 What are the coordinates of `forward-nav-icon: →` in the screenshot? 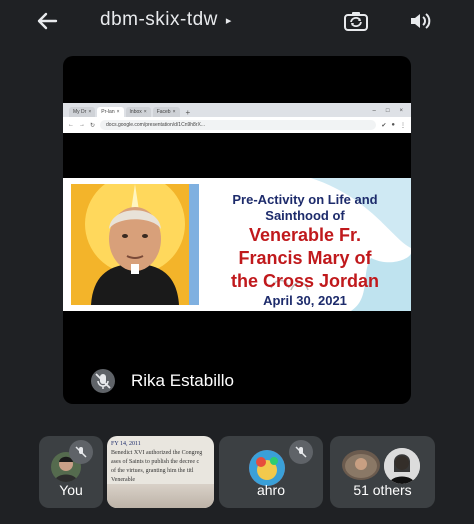 It's located at (82, 125).